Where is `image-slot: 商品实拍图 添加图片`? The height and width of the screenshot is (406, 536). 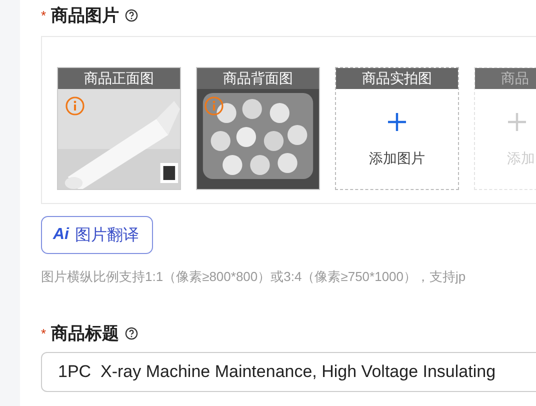 image-slot: 商品实拍图 添加图片 is located at coordinates (397, 128).